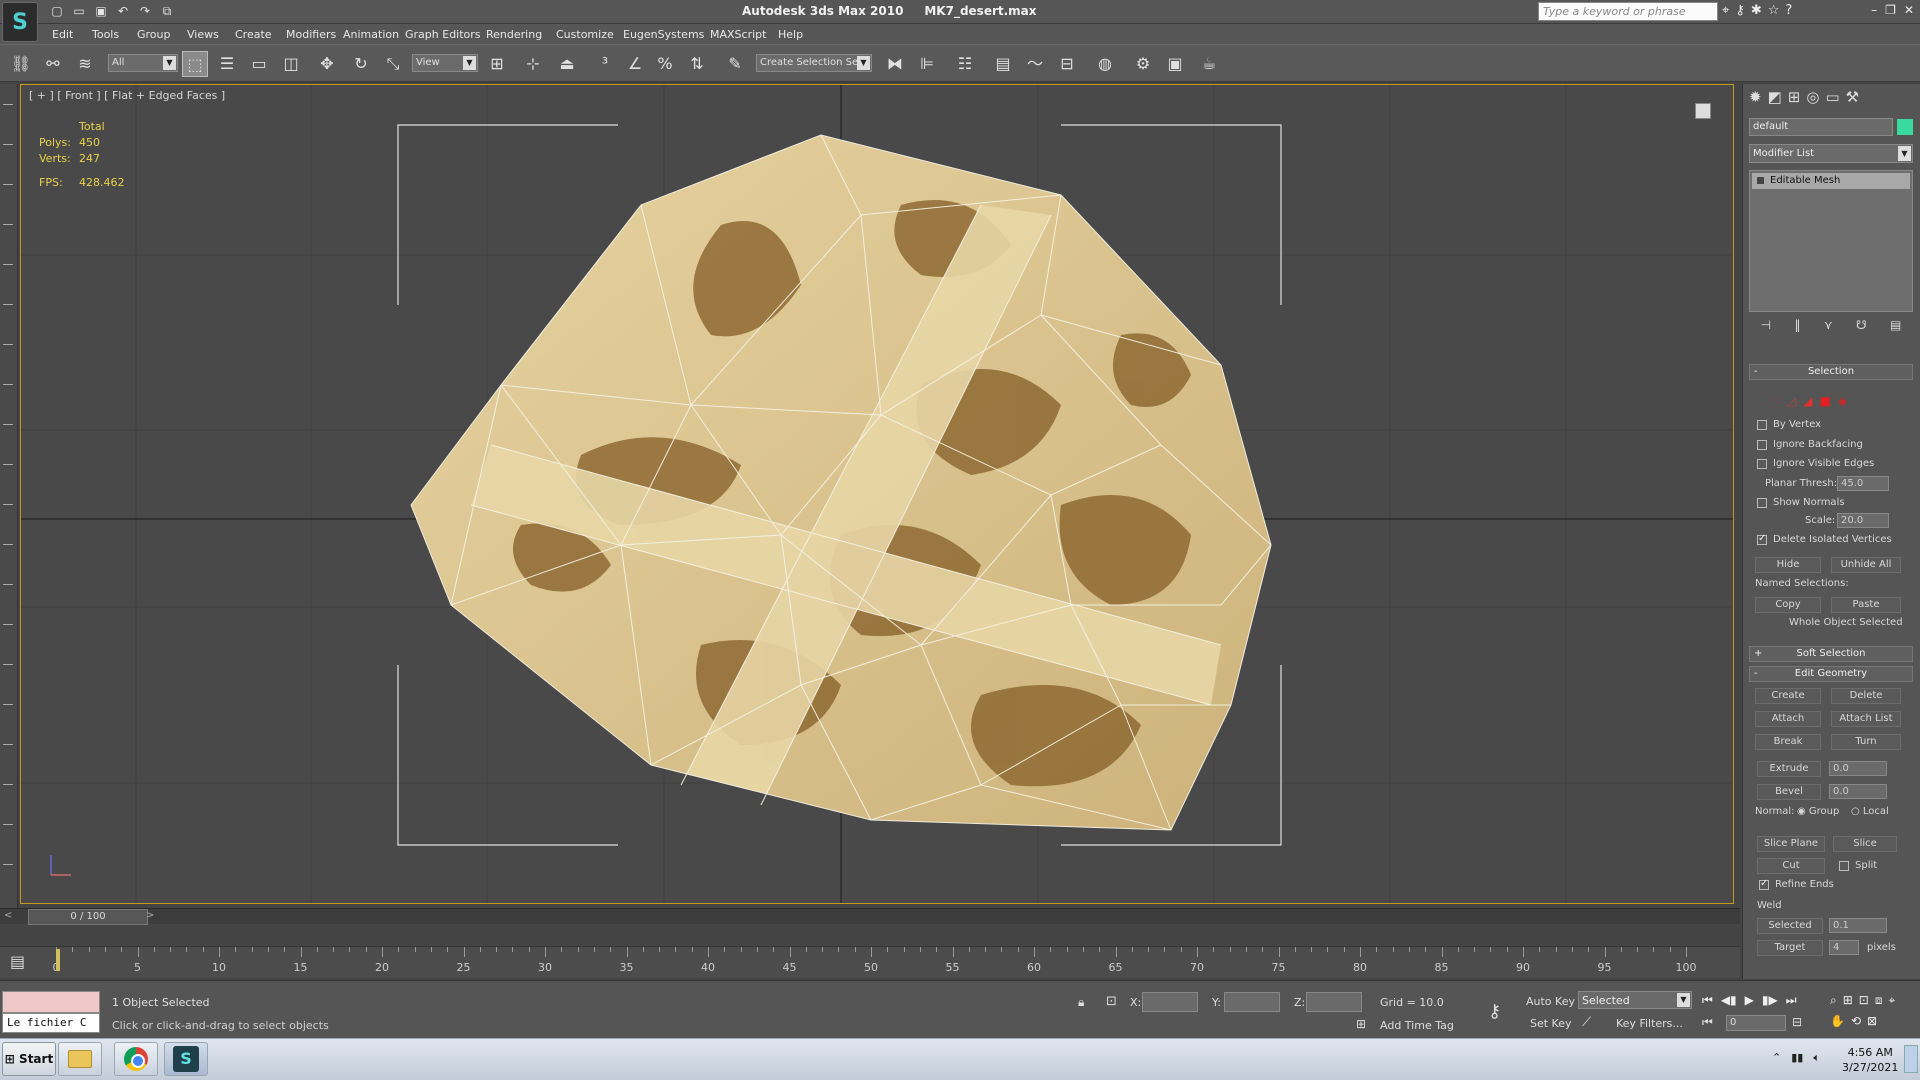 Image resolution: width=1920 pixels, height=1080 pixels. What do you see at coordinates (1361, 1024) in the screenshot?
I see `time-tag-icon: ⊞` at bounding box center [1361, 1024].